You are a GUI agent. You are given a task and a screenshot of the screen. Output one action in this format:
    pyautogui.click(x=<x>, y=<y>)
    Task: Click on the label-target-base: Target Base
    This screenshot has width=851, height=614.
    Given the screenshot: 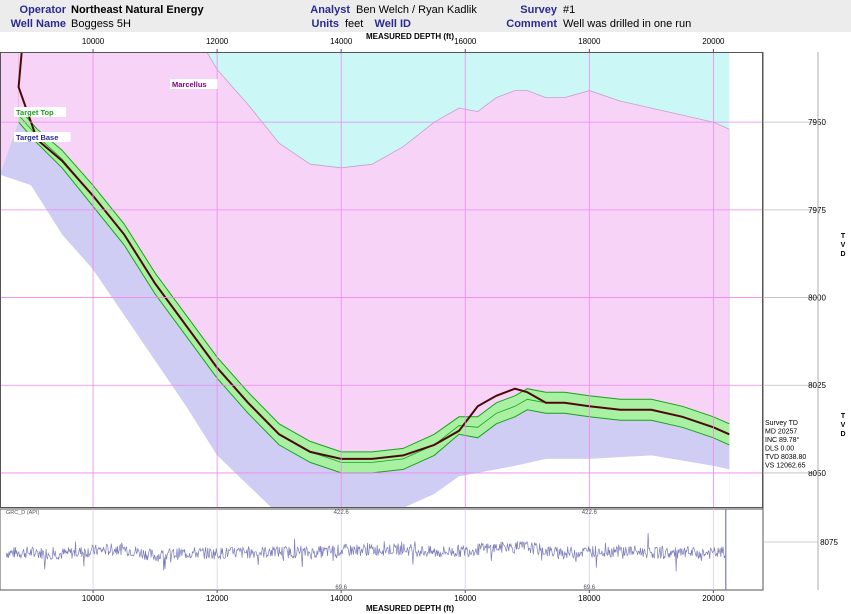 What is the action you would take?
    pyautogui.click(x=37, y=137)
    